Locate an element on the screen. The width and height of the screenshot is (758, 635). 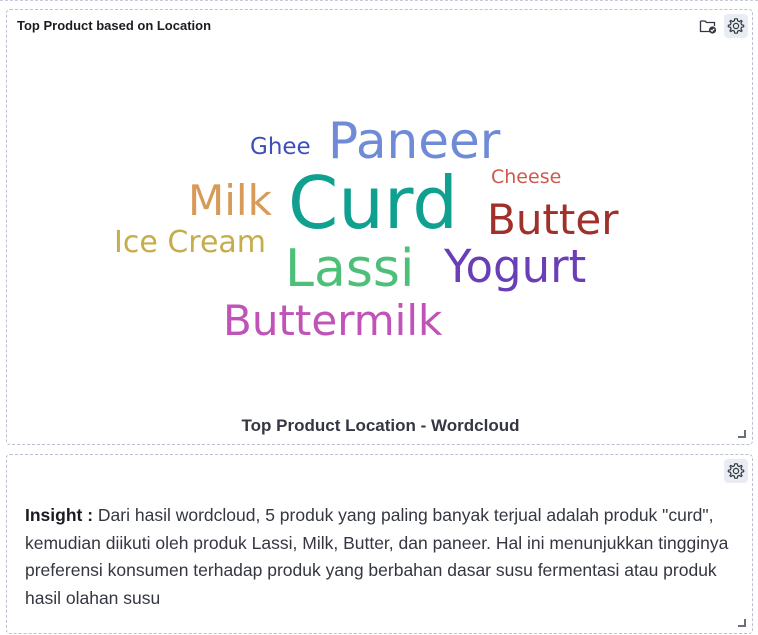
word-butter: Butter is located at coordinates (552, 220).